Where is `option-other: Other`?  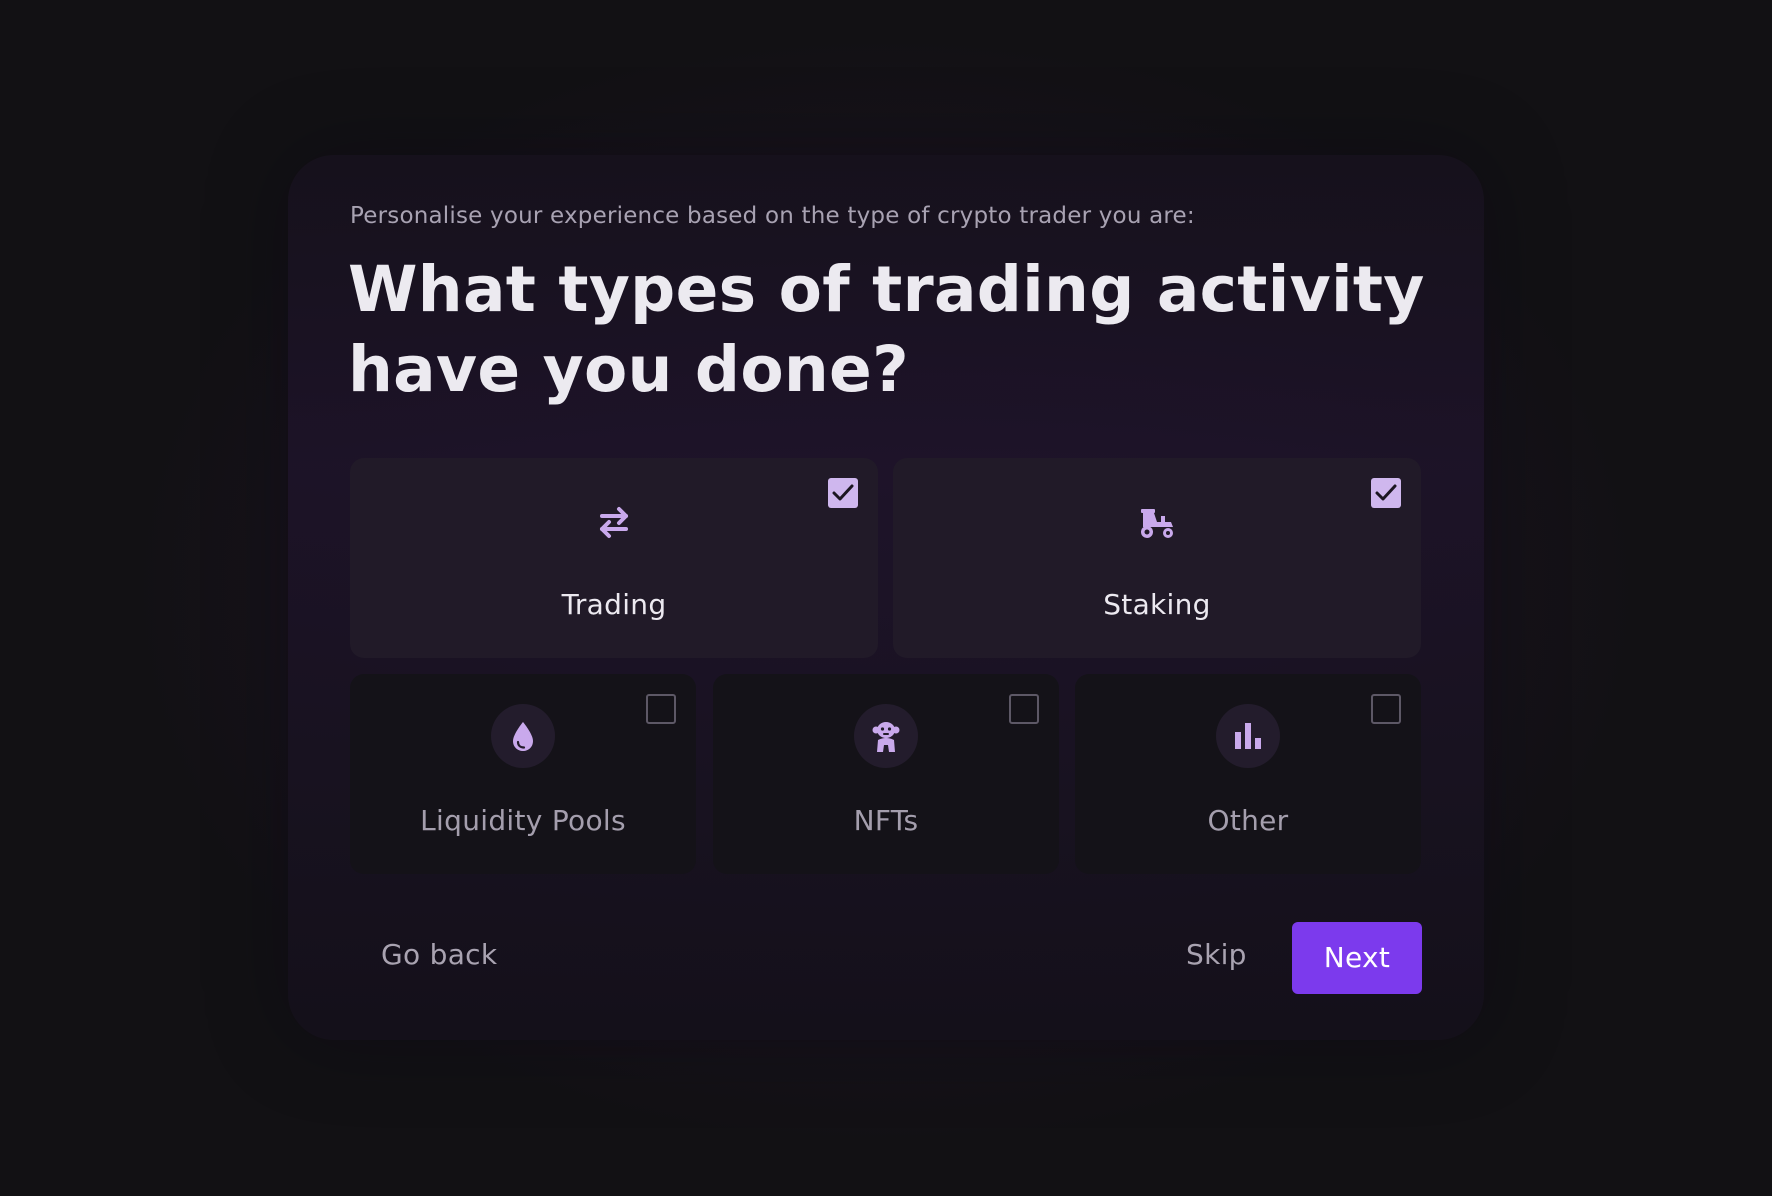 option-other: Other is located at coordinates (1248, 774).